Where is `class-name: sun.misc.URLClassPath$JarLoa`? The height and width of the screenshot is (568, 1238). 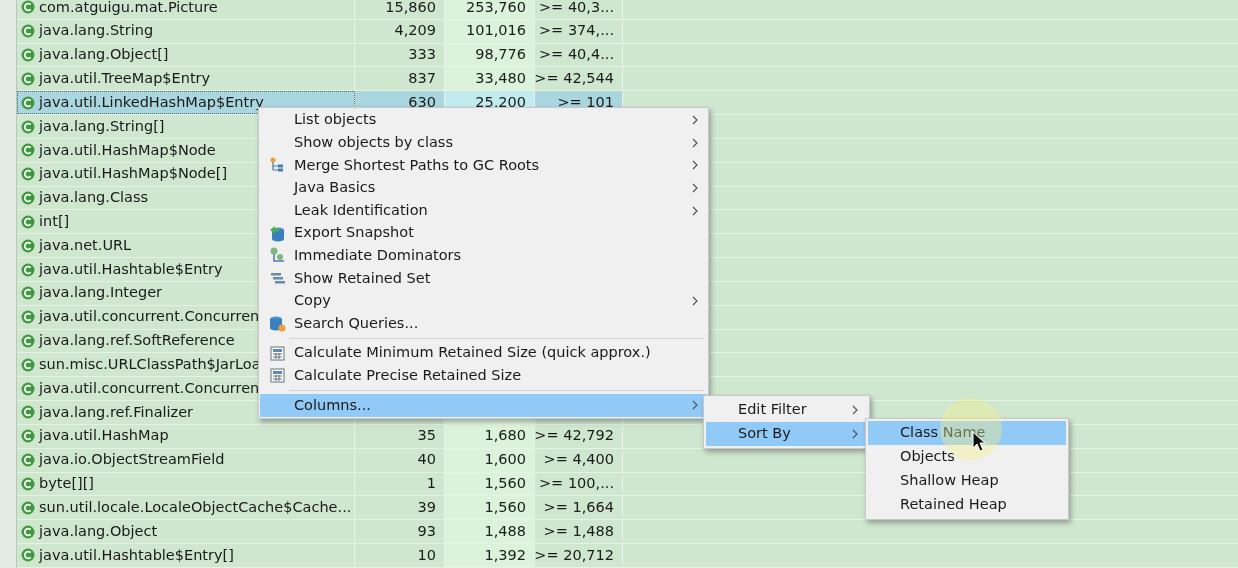 class-name: sun.misc.URLClassPath$JarLoa is located at coordinates (150, 364).